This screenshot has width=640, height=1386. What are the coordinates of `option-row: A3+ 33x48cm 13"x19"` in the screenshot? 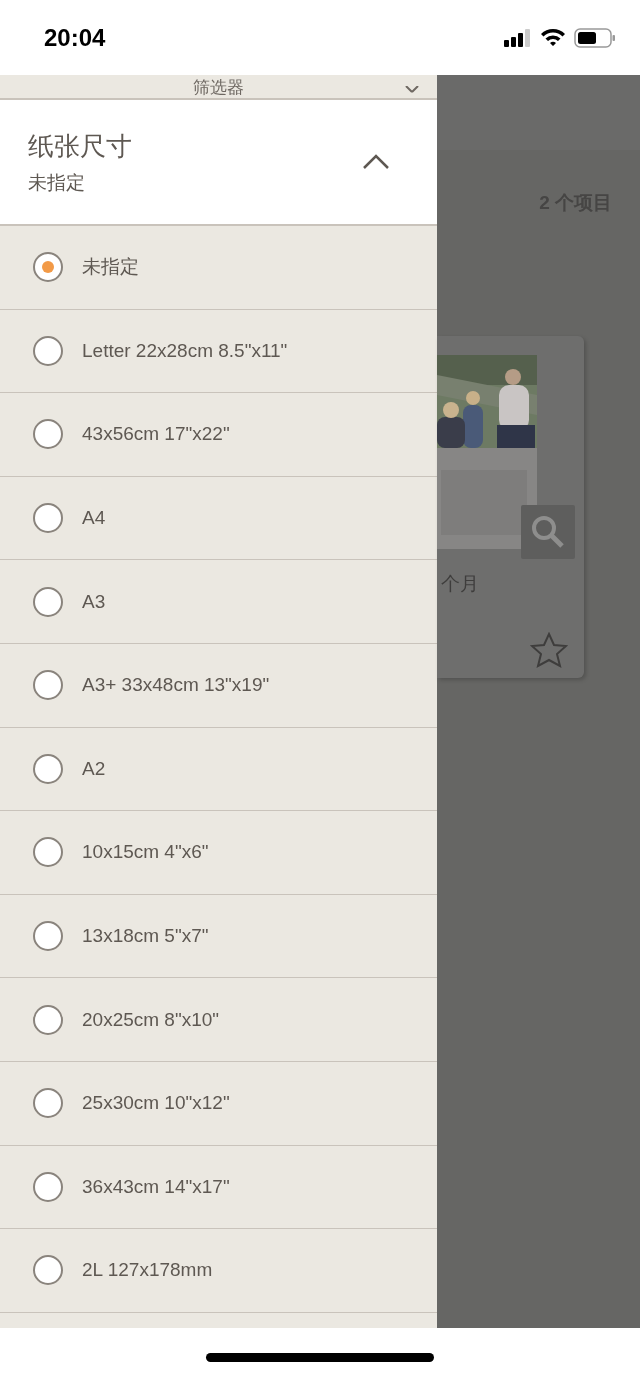 It's located at (218, 685).